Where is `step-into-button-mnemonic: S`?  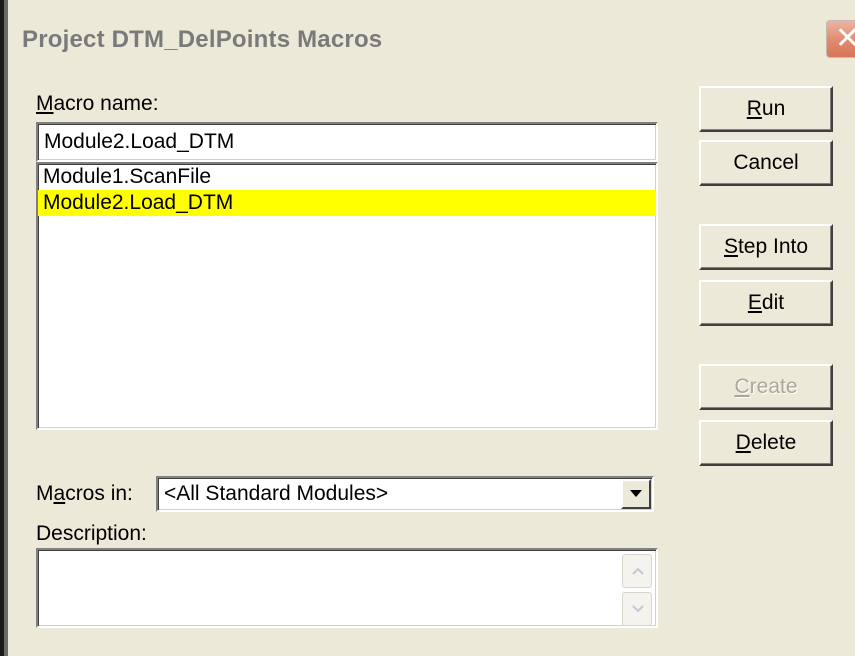
step-into-button-mnemonic: S is located at coordinates (730, 246).